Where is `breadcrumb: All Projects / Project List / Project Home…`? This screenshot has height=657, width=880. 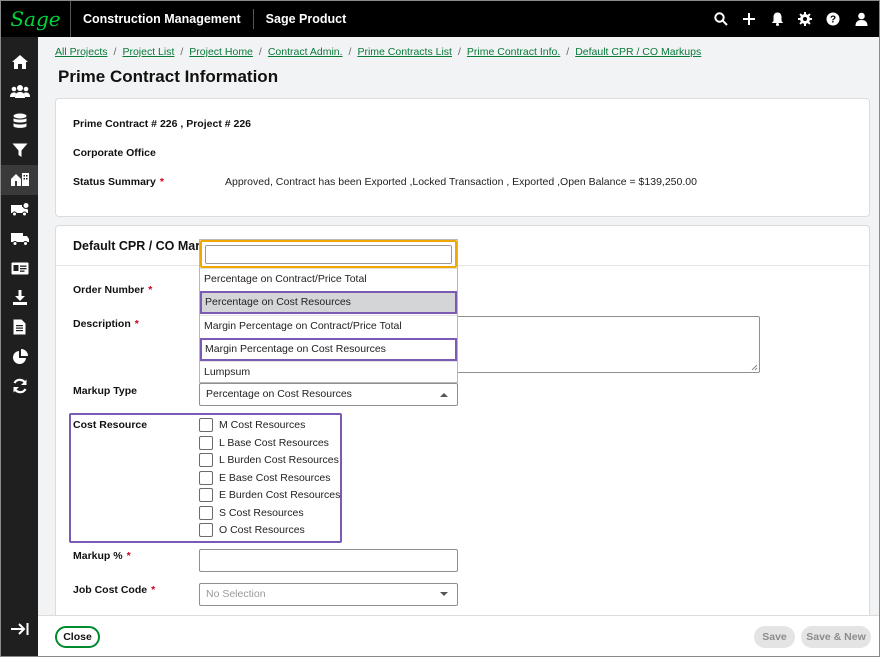 breadcrumb: All Projects / Project List / Project Home… is located at coordinates (378, 52).